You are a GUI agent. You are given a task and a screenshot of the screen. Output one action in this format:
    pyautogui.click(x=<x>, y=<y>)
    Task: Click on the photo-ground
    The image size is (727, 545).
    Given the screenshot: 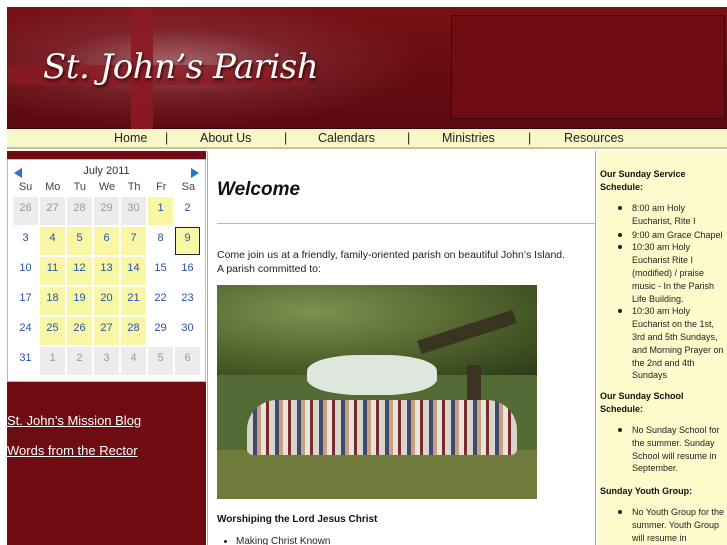 What is the action you would take?
    pyautogui.click(x=377, y=474)
    